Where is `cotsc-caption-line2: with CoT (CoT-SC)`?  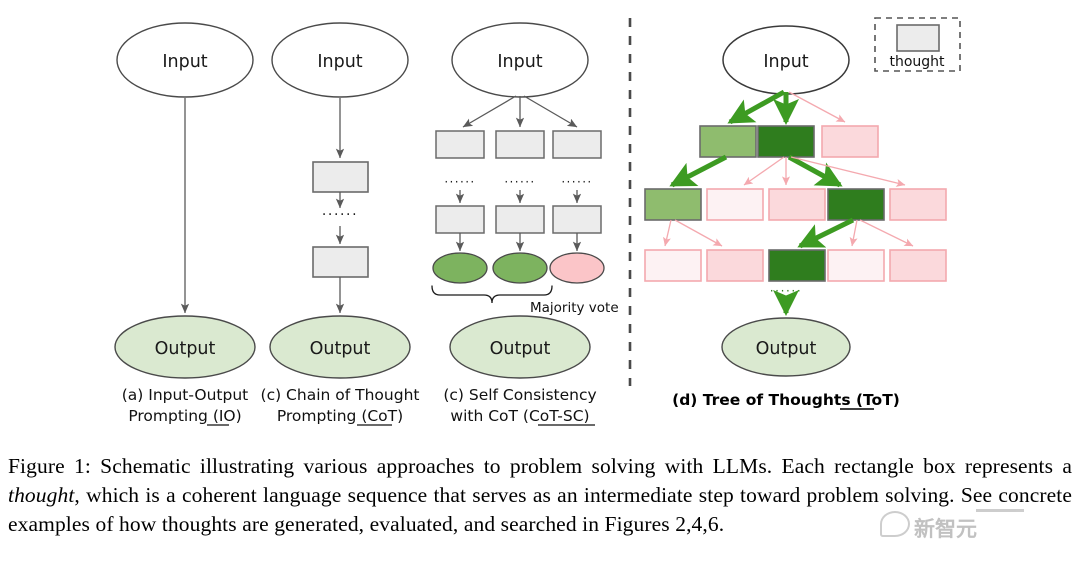 cotsc-caption-line2: with CoT (CoT-SC) is located at coordinates (519, 416).